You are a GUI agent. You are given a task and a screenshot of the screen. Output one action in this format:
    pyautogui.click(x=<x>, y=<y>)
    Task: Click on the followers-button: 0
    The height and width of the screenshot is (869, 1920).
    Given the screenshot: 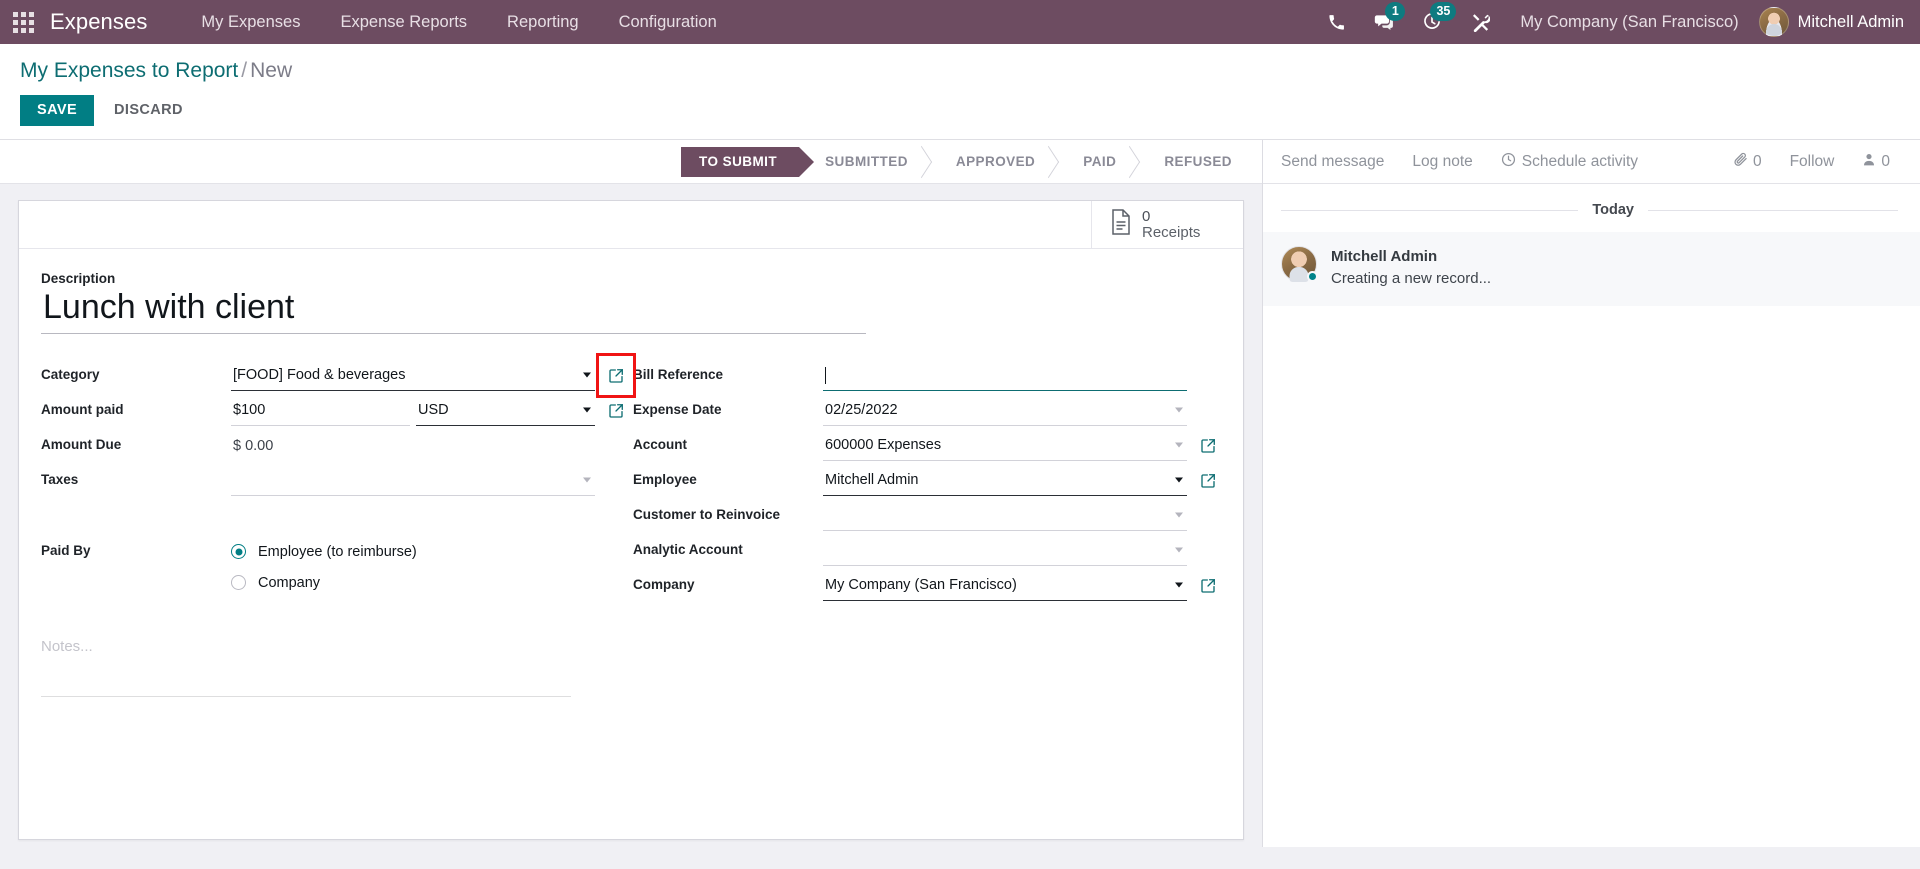 What is the action you would take?
    pyautogui.click(x=1876, y=162)
    